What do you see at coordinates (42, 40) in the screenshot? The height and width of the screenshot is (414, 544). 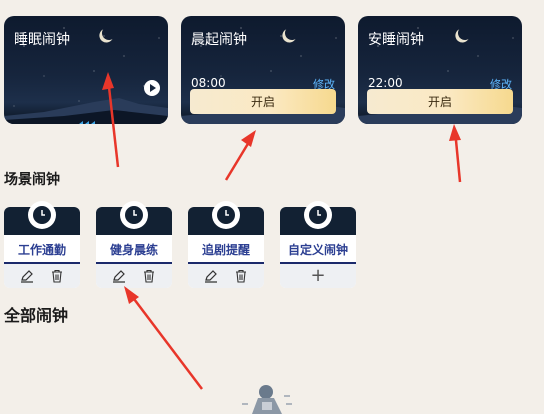 I see `card-title: 睡眠闹钟` at bounding box center [42, 40].